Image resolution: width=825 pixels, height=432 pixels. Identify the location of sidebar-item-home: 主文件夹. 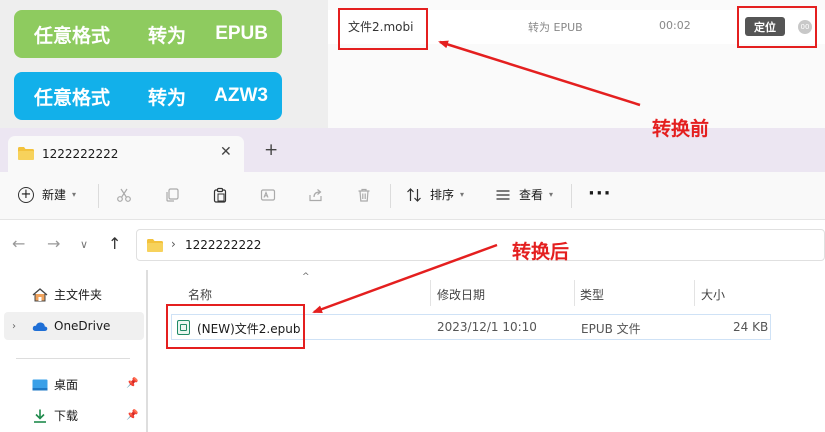
(67, 294).